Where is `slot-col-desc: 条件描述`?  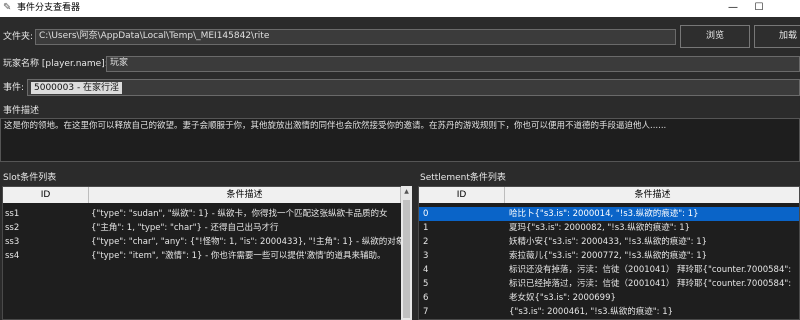 slot-col-desc: 条件描述 is located at coordinates (245, 195).